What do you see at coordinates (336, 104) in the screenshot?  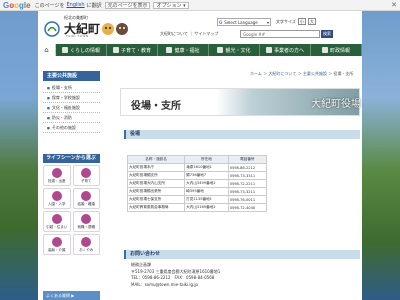 I see `title-photo-sign: 大紀町役場` at bounding box center [336, 104].